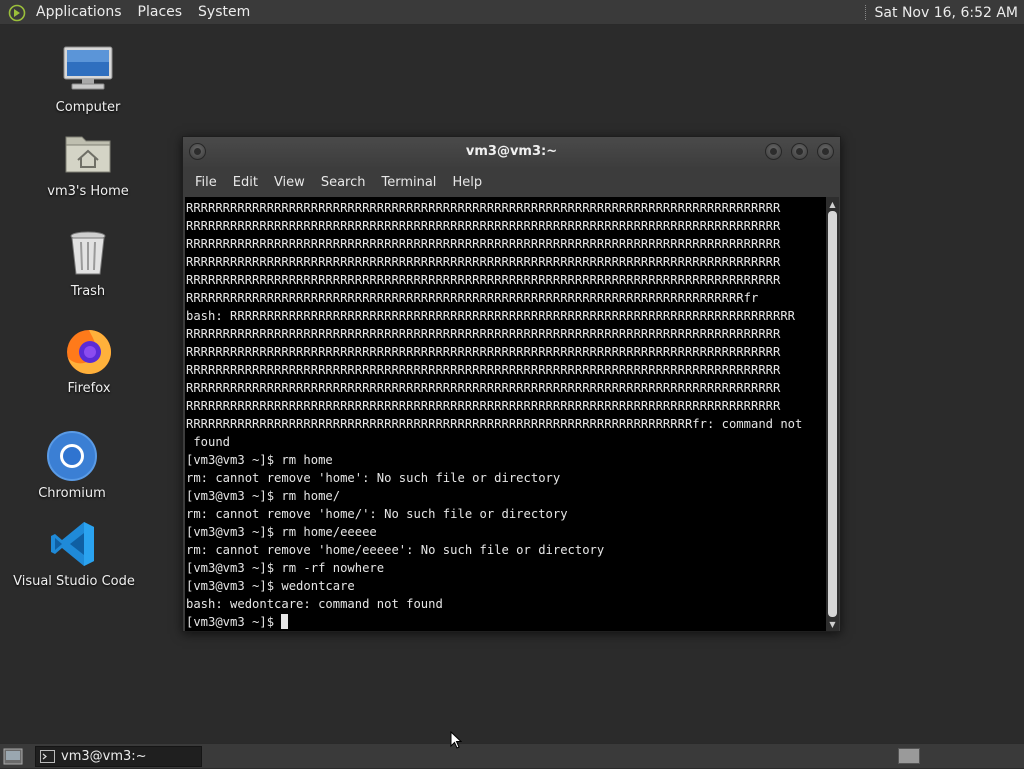 Image resolution: width=1024 pixels, height=769 pixels. What do you see at coordinates (408, 182) in the screenshot?
I see `menu-terminal: Terminal` at bounding box center [408, 182].